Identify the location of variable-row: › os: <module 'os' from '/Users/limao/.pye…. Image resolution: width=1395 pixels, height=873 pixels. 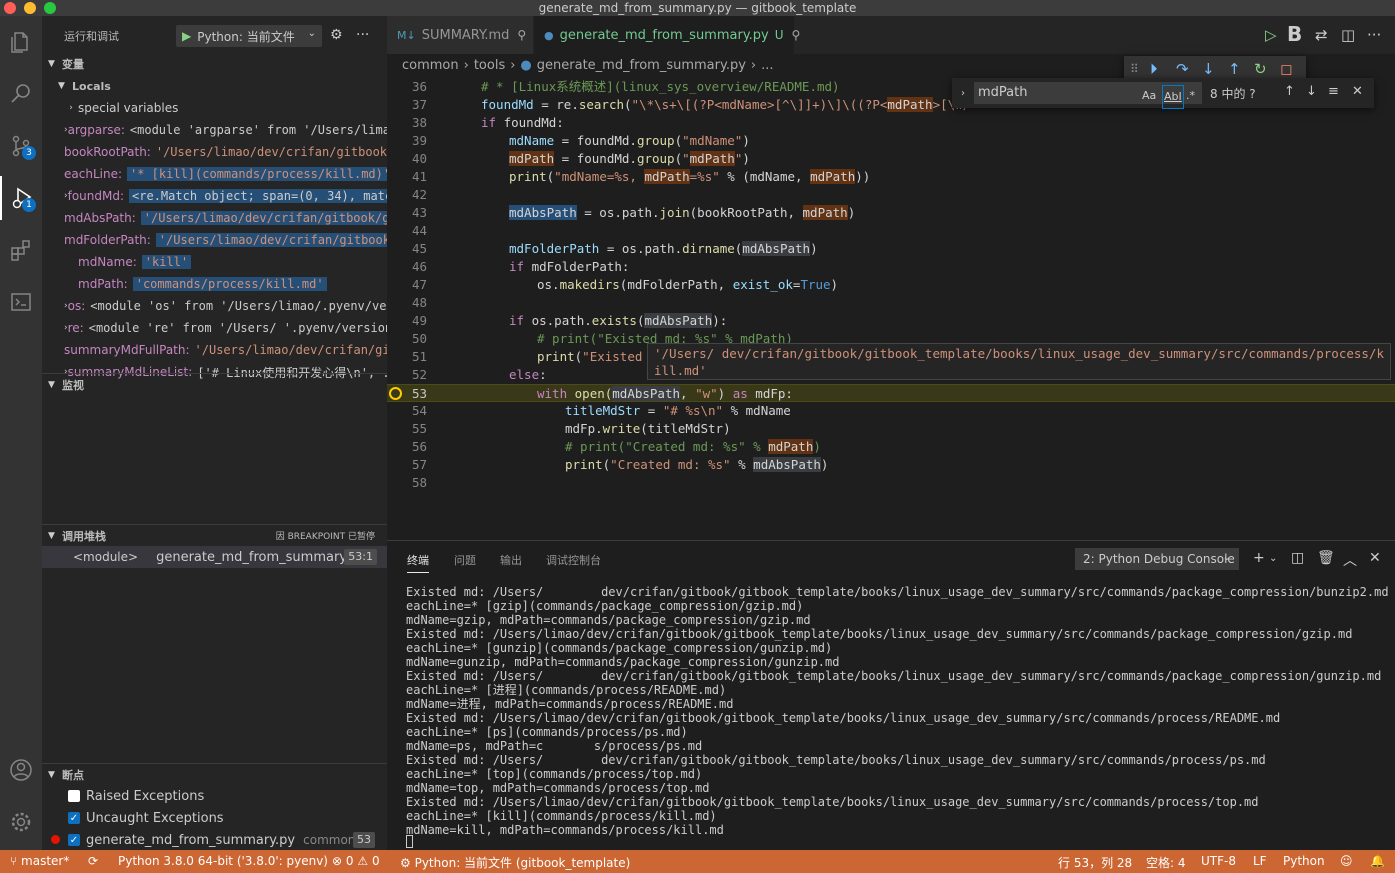
(214, 306).